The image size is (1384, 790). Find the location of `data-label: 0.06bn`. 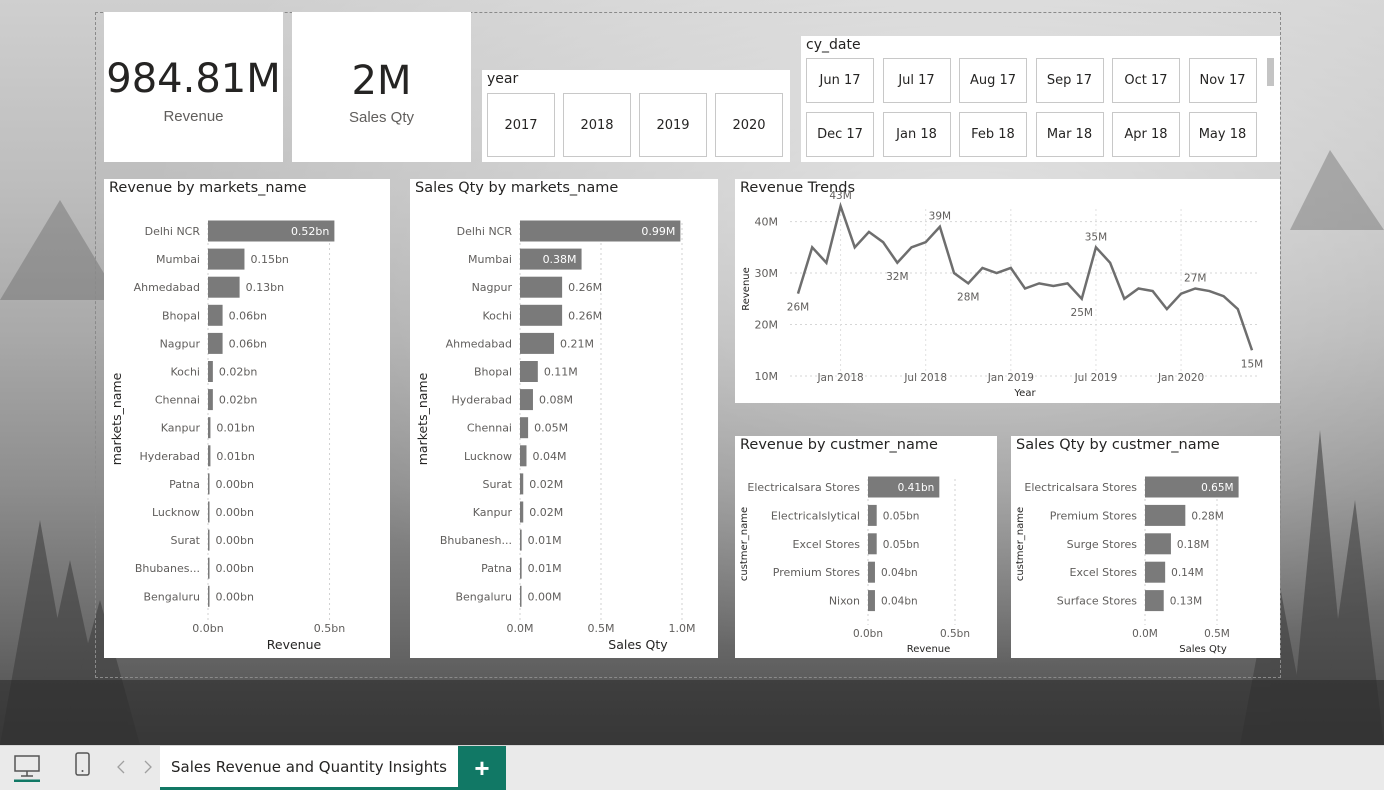

data-label: 0.06bn is located at coordinates (248, 343).